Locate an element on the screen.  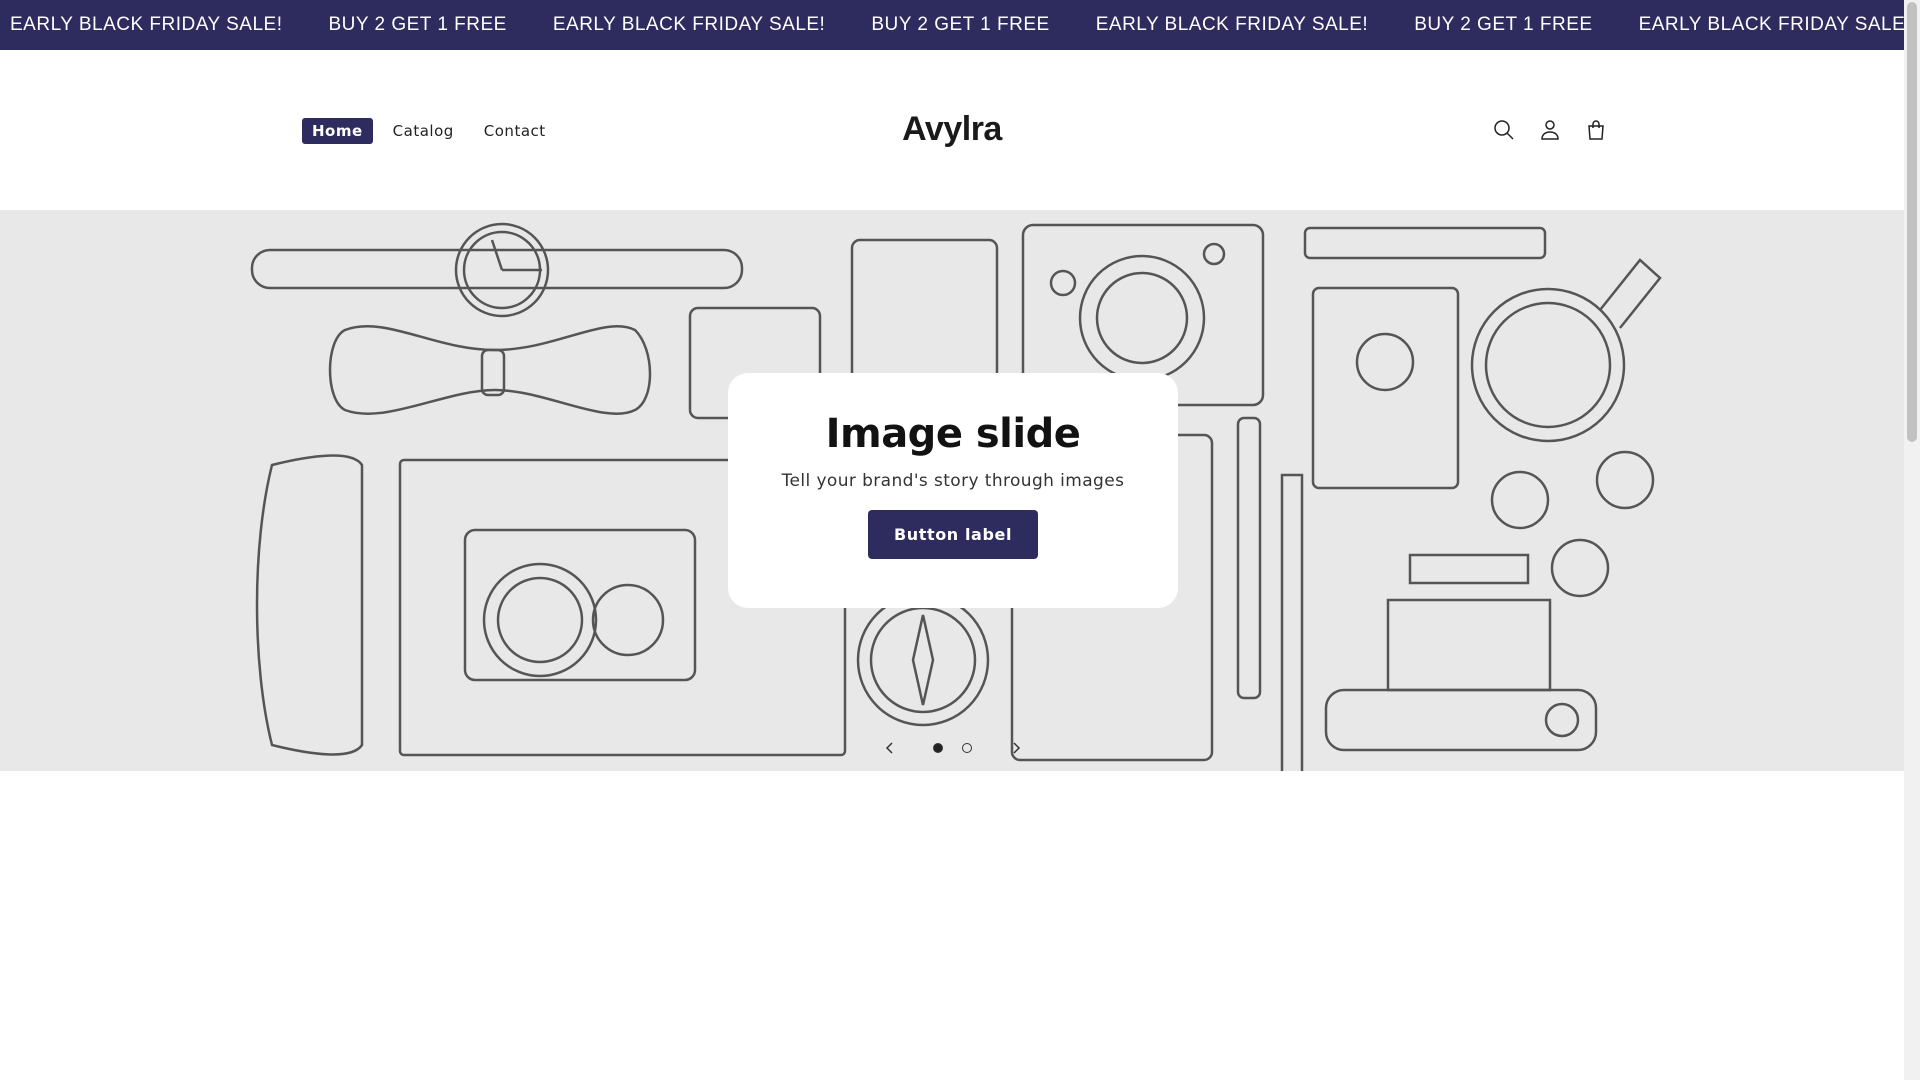
account-icon is located at coordinates (1550, 130).